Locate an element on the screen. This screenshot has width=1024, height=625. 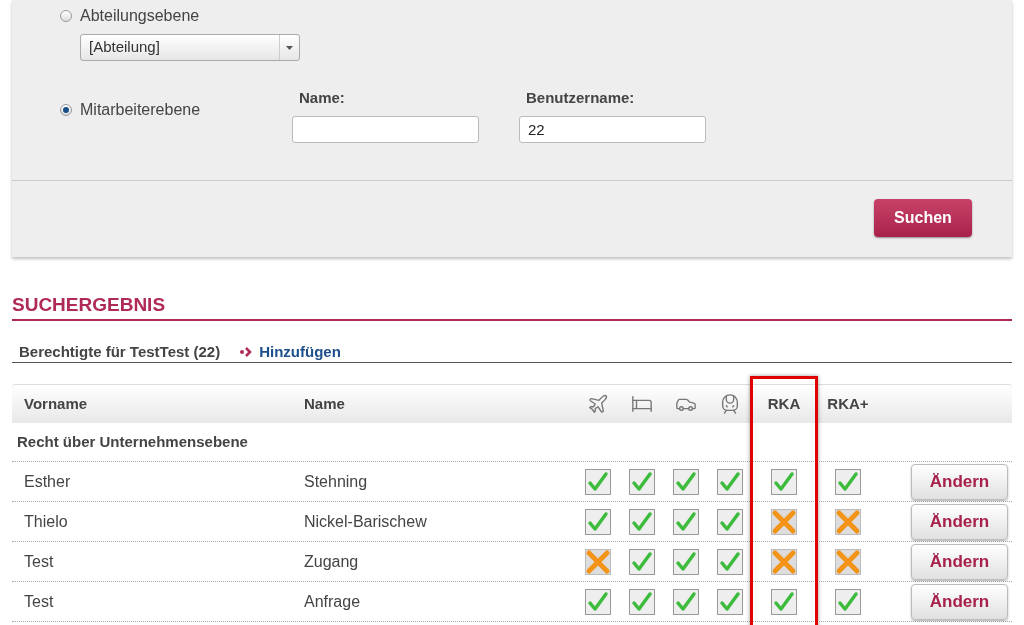
section-title: SUCHERGEBNIS is located at coordinates (512, 306).